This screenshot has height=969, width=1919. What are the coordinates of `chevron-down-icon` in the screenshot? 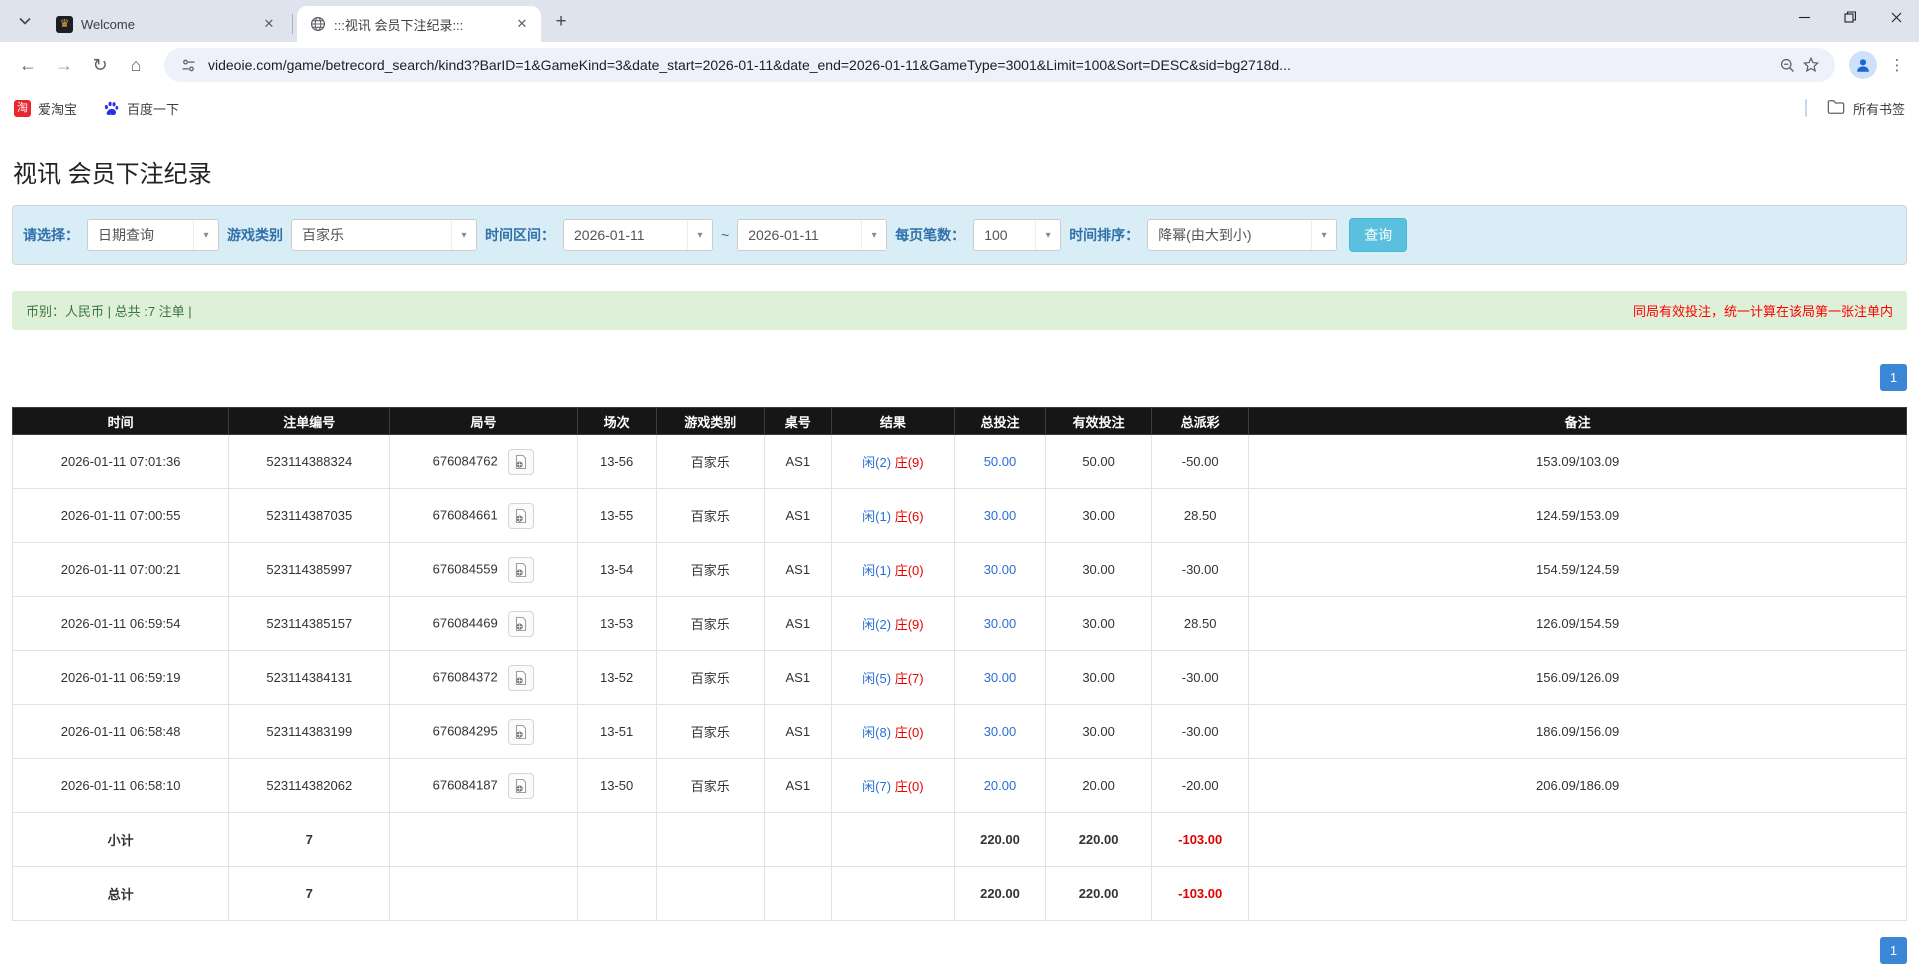 It's located at (25, 21).